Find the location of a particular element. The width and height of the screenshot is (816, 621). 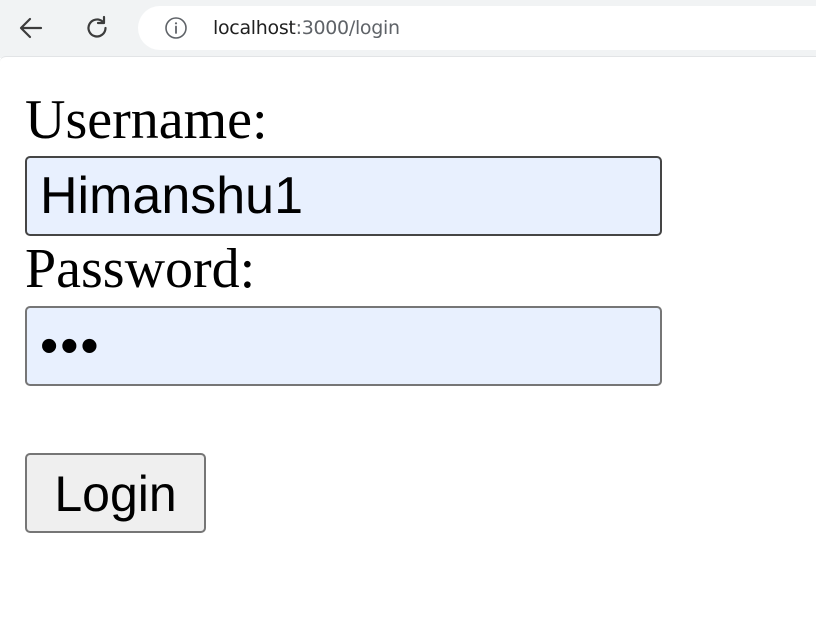

info-icon is located at coordinates (176, 28).